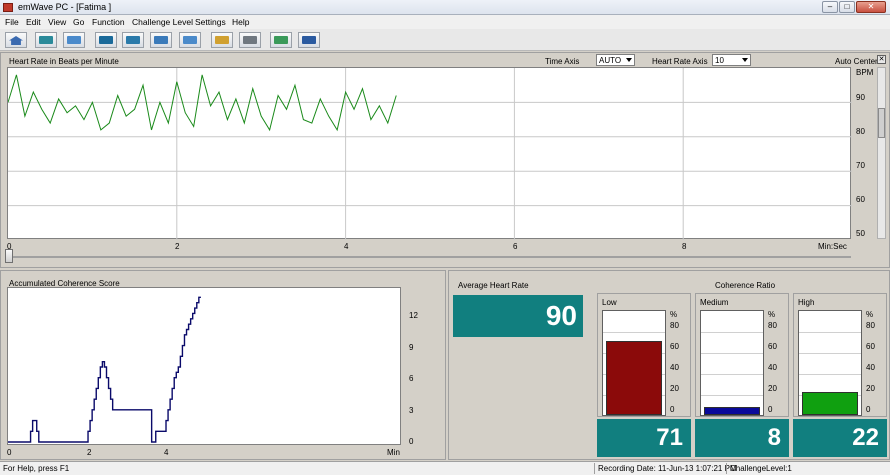 The height and width of the screenshot is (475, 890). I want to click on window-title: emWave PC - [Fatima ], so click(65, 7).